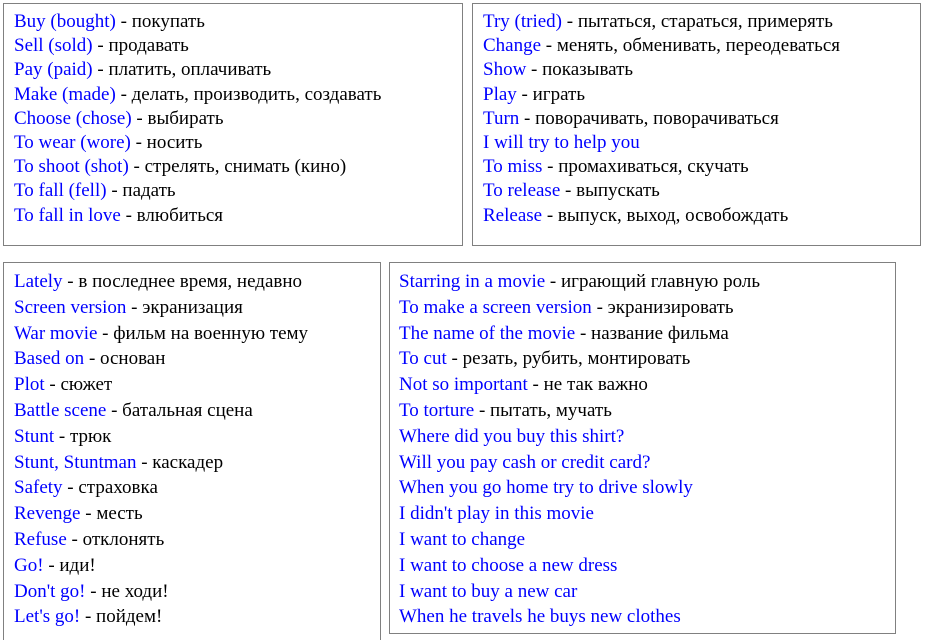  I want to click on vocabulary-line: To cut - резать, рубить, монтировать, so click(642, 359).